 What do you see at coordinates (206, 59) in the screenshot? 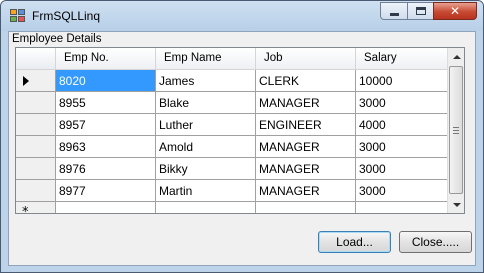
I see `column-header-emp-name: Emp Name` at bounding box center [206, 59].